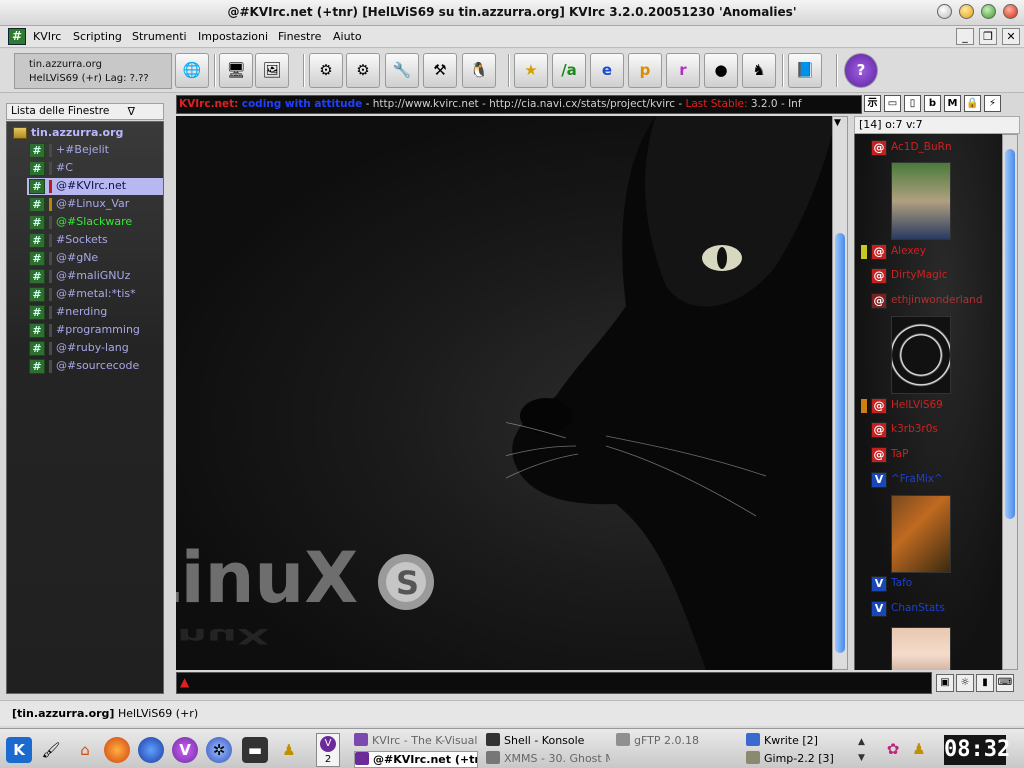 The height and width of the screenshot is (768, 1024). Describe the element at coordinates (47, 36) in the screenshot. I see `menu-kvirc: KVIrc` at that location.